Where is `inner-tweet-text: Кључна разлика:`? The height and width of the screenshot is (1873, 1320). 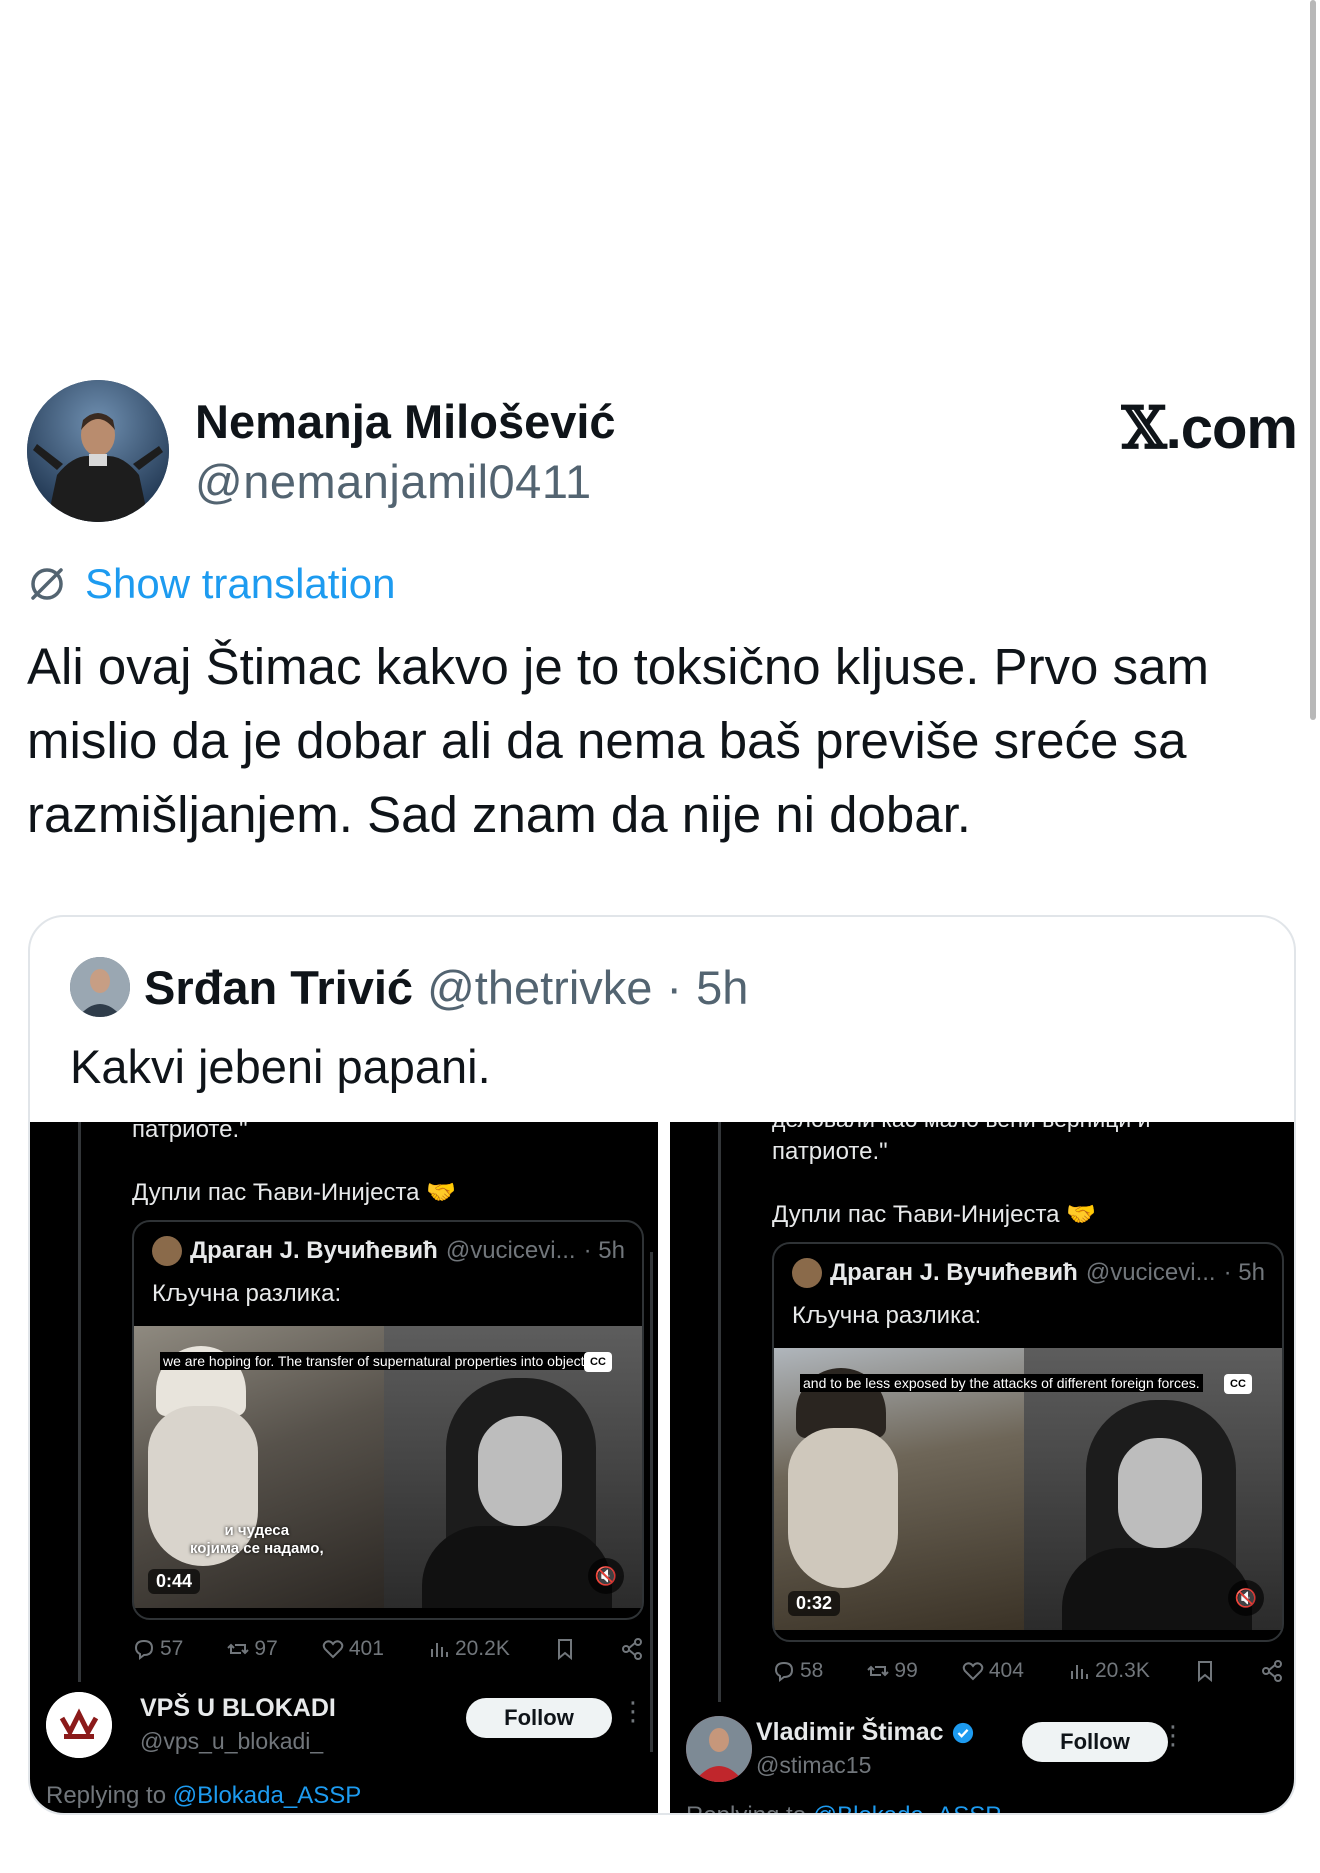 inner-tweet-text: Кључна разлика: is located at coordinates (247, 1293).